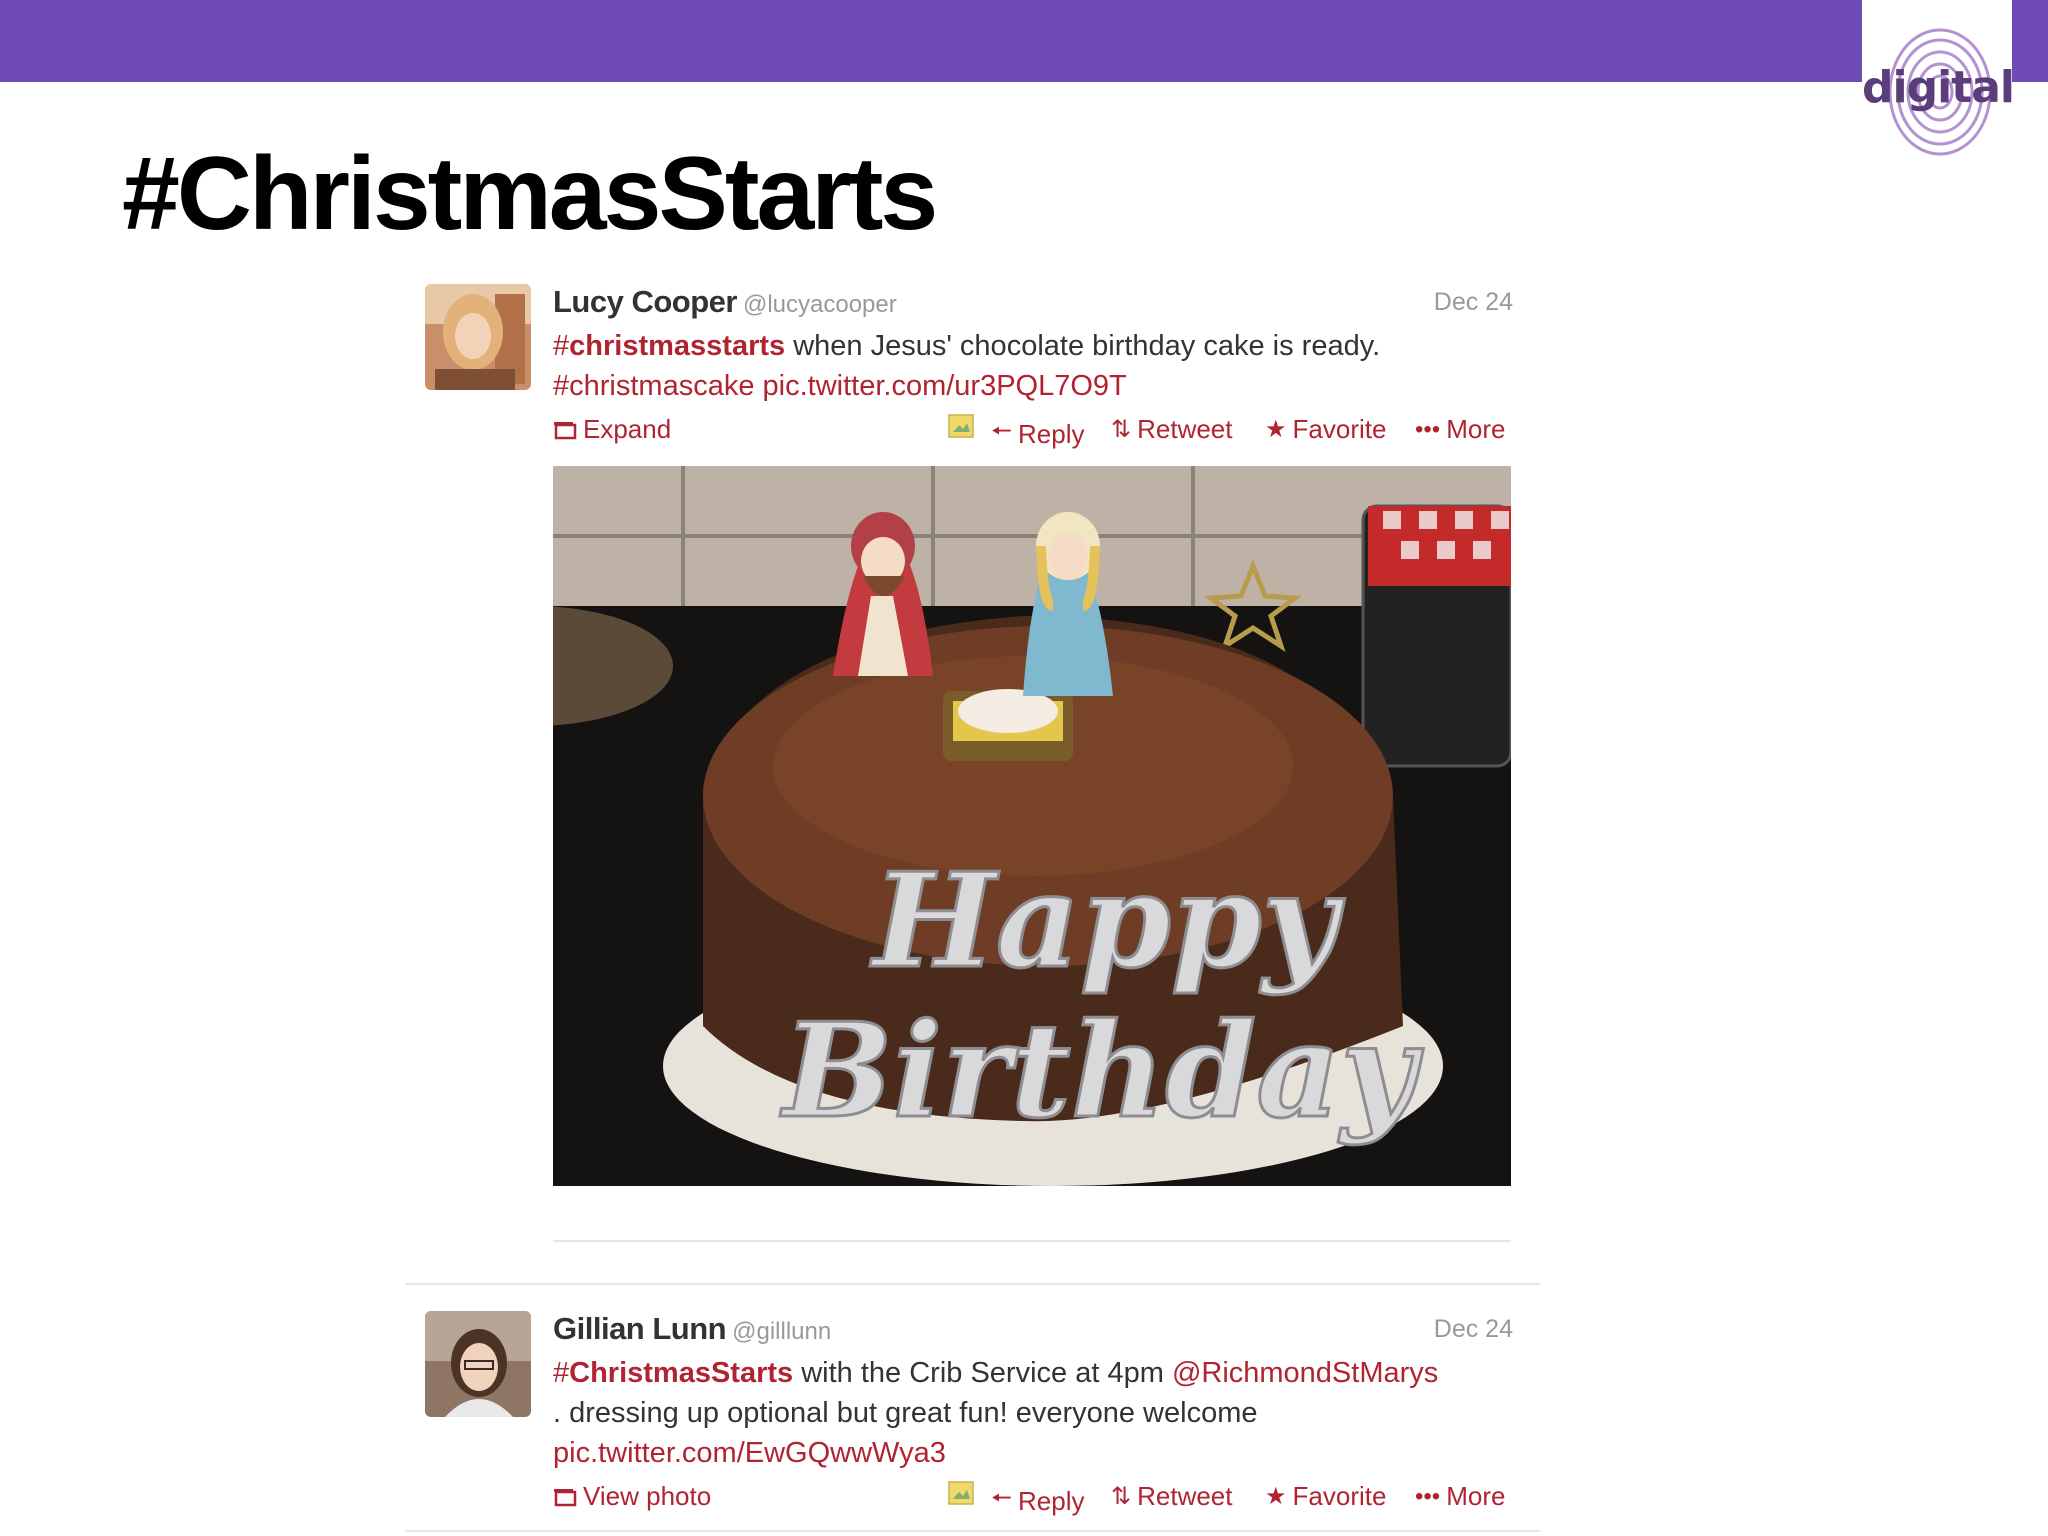 This screenshot has width=2048, height=1536. What do you see at coordinates (612, 429) in the screenshot?
I see `expand-button: Expand` at bounding box center [612, 429].